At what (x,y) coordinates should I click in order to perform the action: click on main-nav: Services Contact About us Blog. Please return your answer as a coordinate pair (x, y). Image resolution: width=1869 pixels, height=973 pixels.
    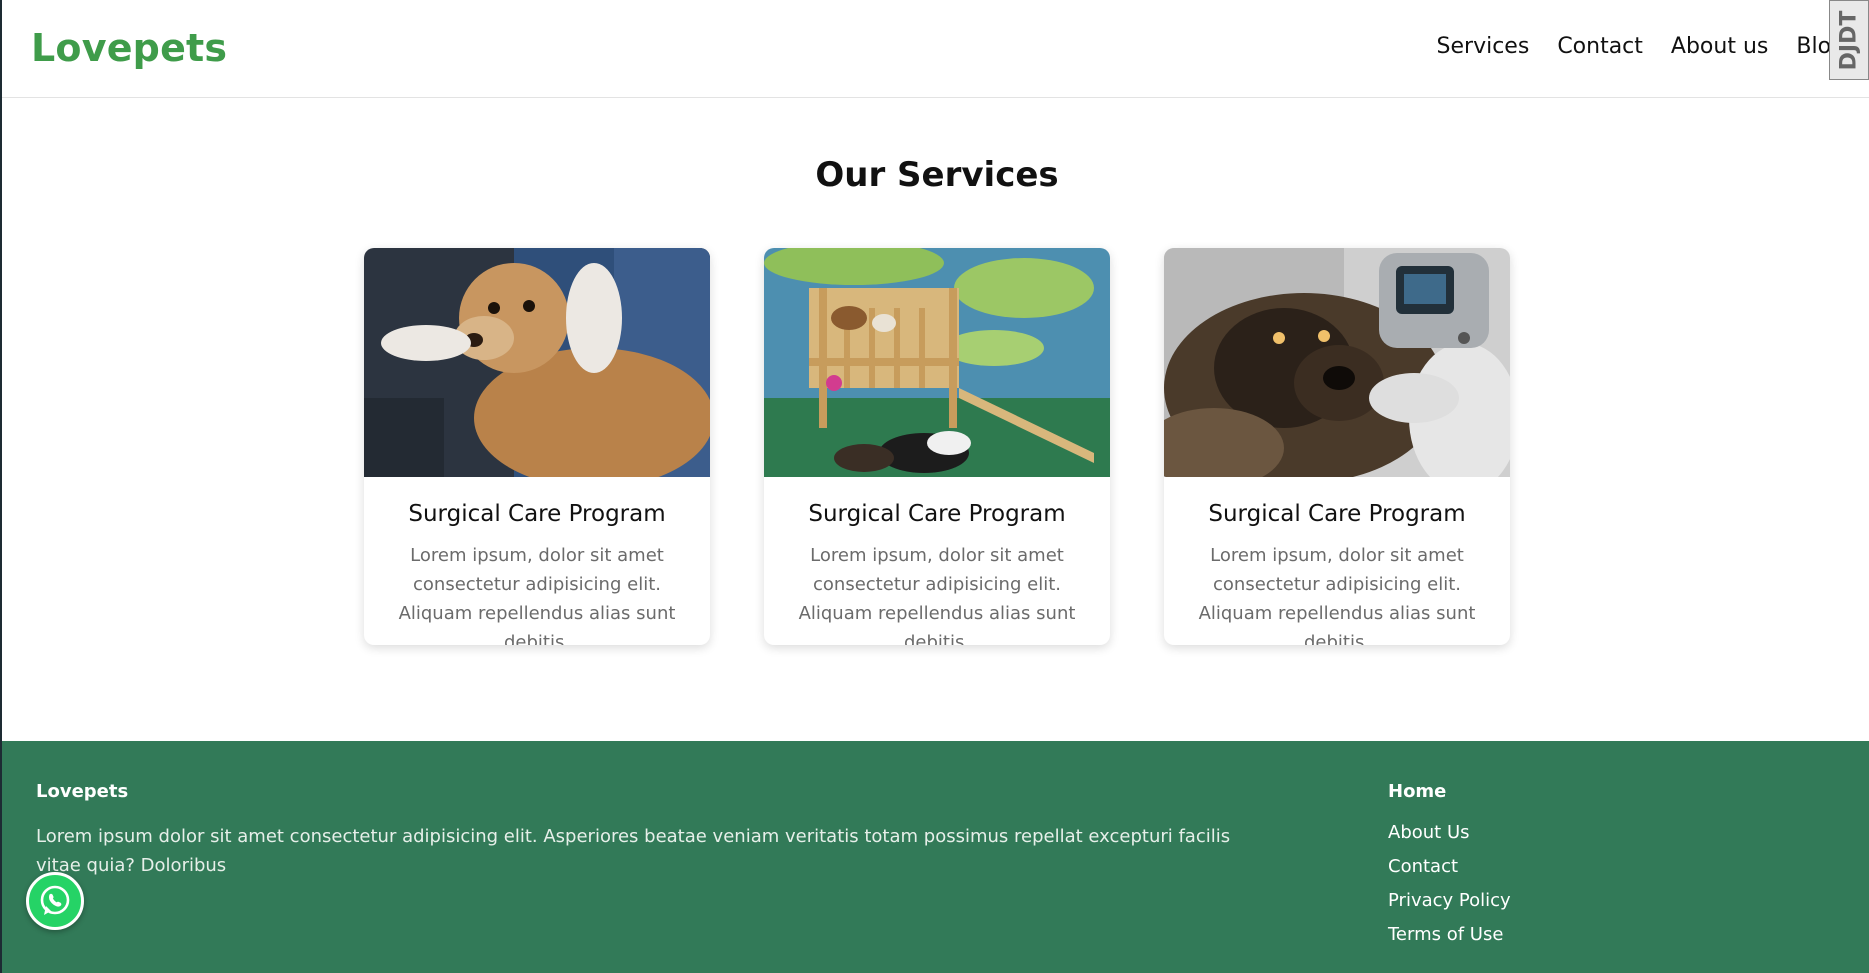
    Looking at the image, I should click on (1627, 46).